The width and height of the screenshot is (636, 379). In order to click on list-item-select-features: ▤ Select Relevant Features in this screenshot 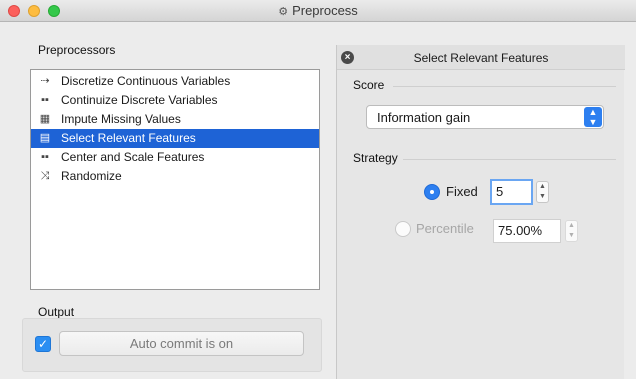, I will do `click(175, 138)`.